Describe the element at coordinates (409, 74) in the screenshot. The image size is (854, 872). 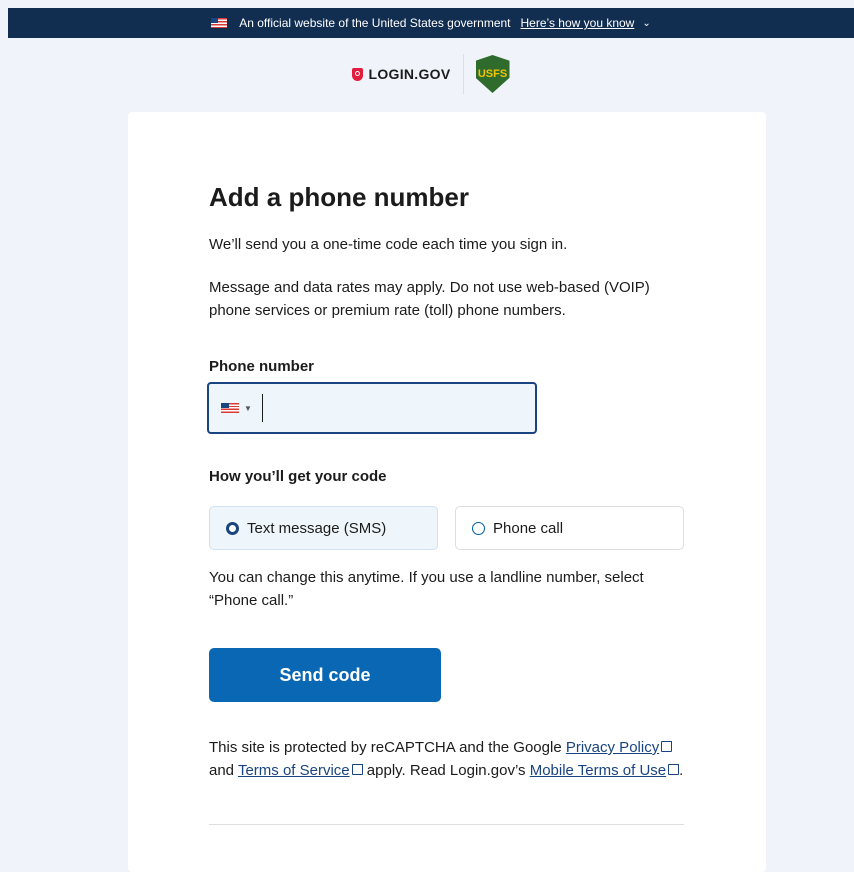
I see `login-gov-logo-text: LOGIN.GOV` at that location.